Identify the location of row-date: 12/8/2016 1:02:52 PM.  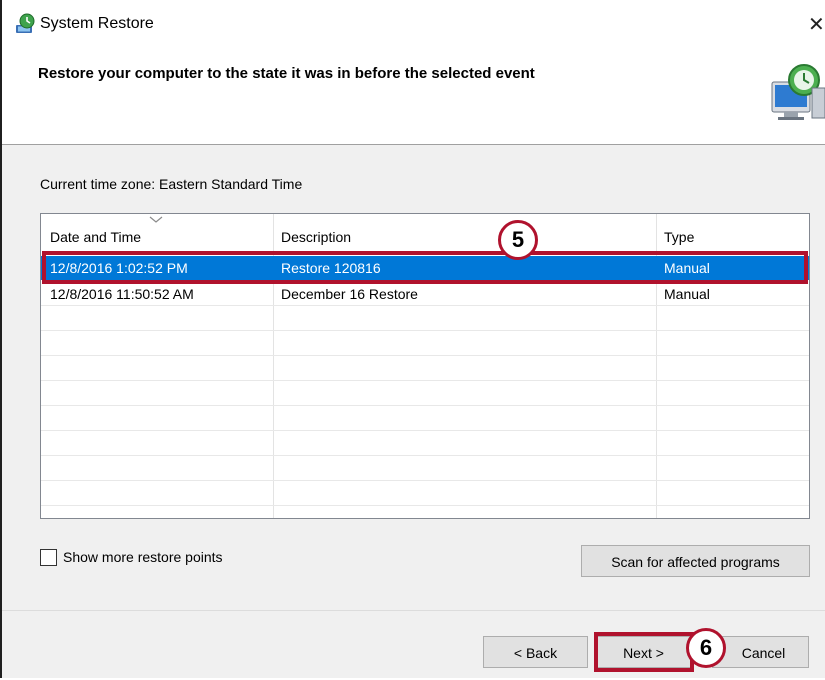
(119, 268).